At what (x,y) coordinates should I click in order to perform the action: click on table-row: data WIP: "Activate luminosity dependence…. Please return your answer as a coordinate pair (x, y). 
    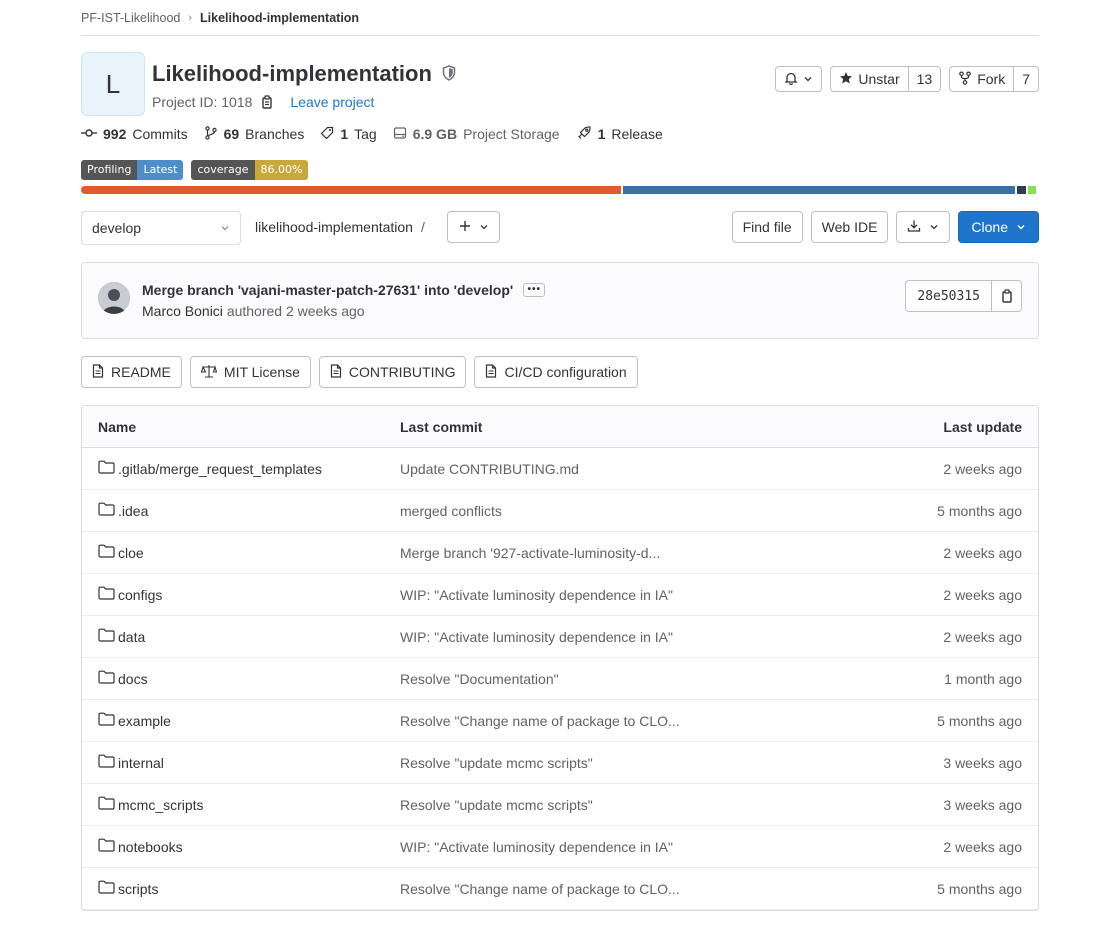
    Looking at the image, I should click on (560, 637).